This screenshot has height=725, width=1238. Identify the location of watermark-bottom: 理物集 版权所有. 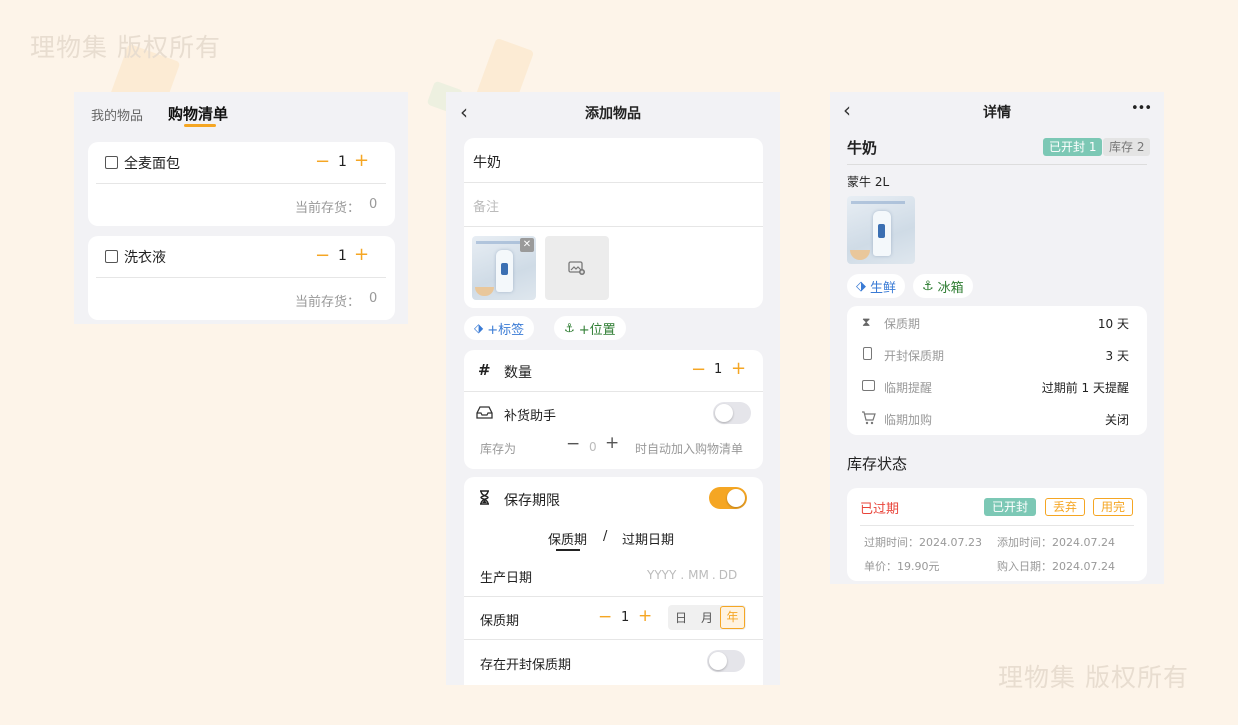
(1093, 677).